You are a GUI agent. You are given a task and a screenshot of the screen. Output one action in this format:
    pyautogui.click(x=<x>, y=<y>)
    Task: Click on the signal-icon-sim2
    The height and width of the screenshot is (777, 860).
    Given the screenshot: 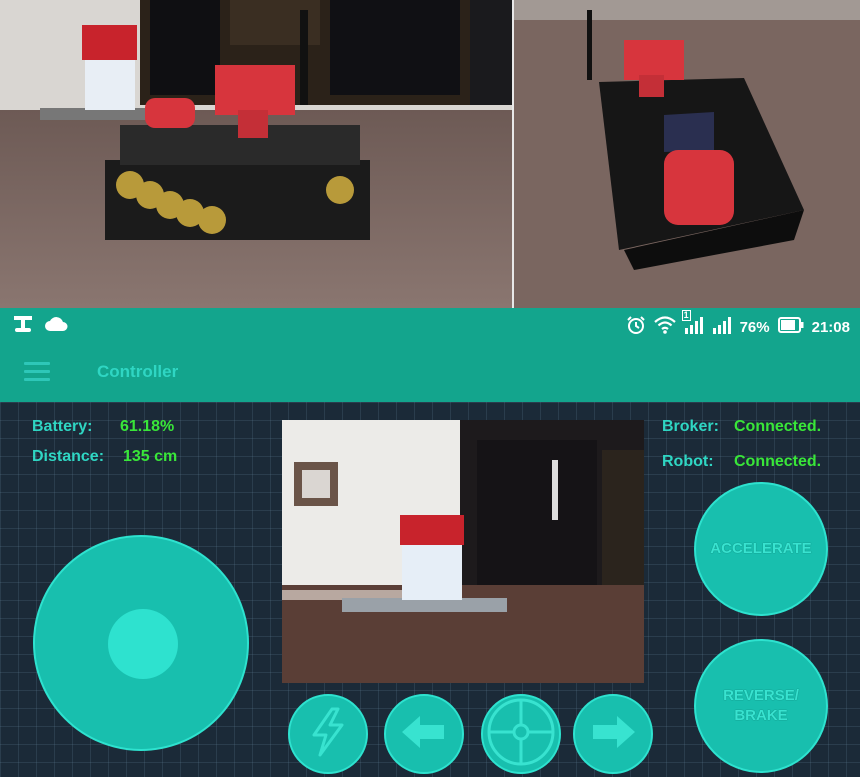 What is the action you would take?
    pyautogui.click(x=722, y=327)
    